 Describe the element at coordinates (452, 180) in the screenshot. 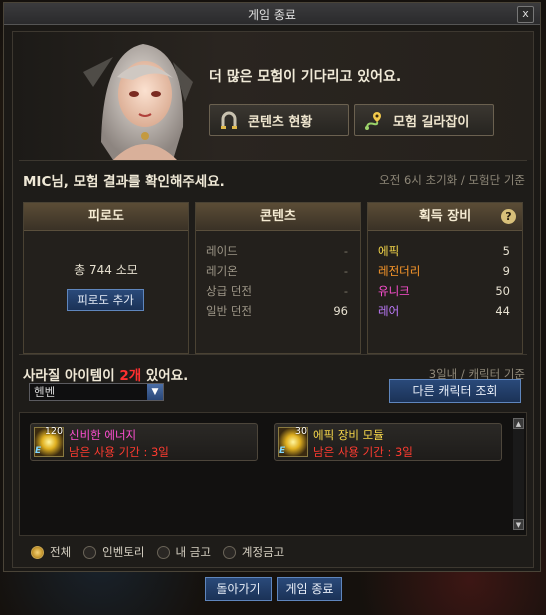

I see `result-note: 오전 6시 초기화 / 모험단 기준` at that location.